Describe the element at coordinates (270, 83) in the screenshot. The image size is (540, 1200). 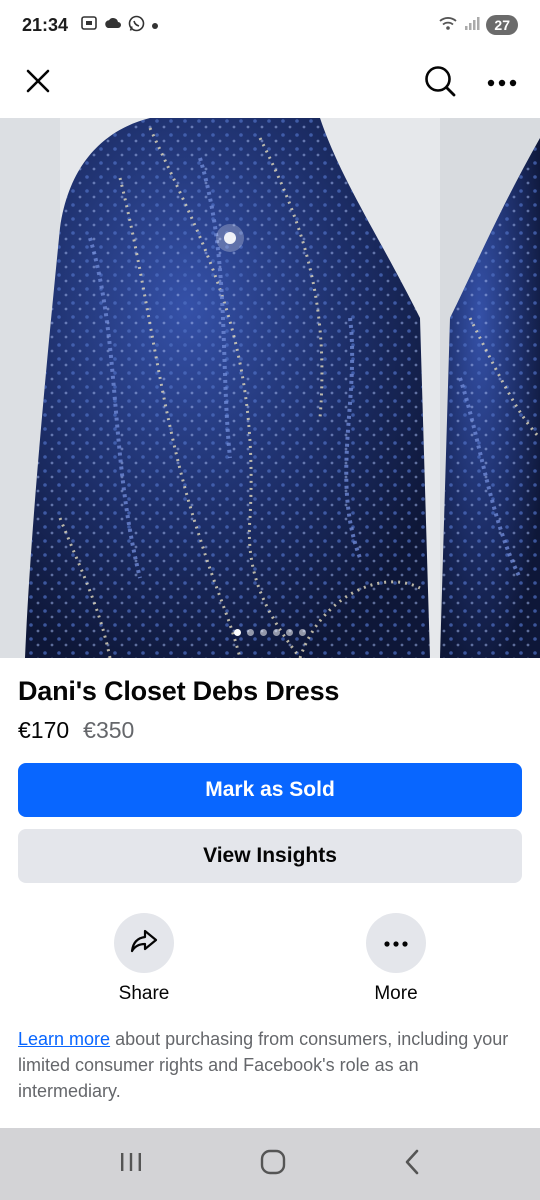
I see `top-app-bar` at that location.